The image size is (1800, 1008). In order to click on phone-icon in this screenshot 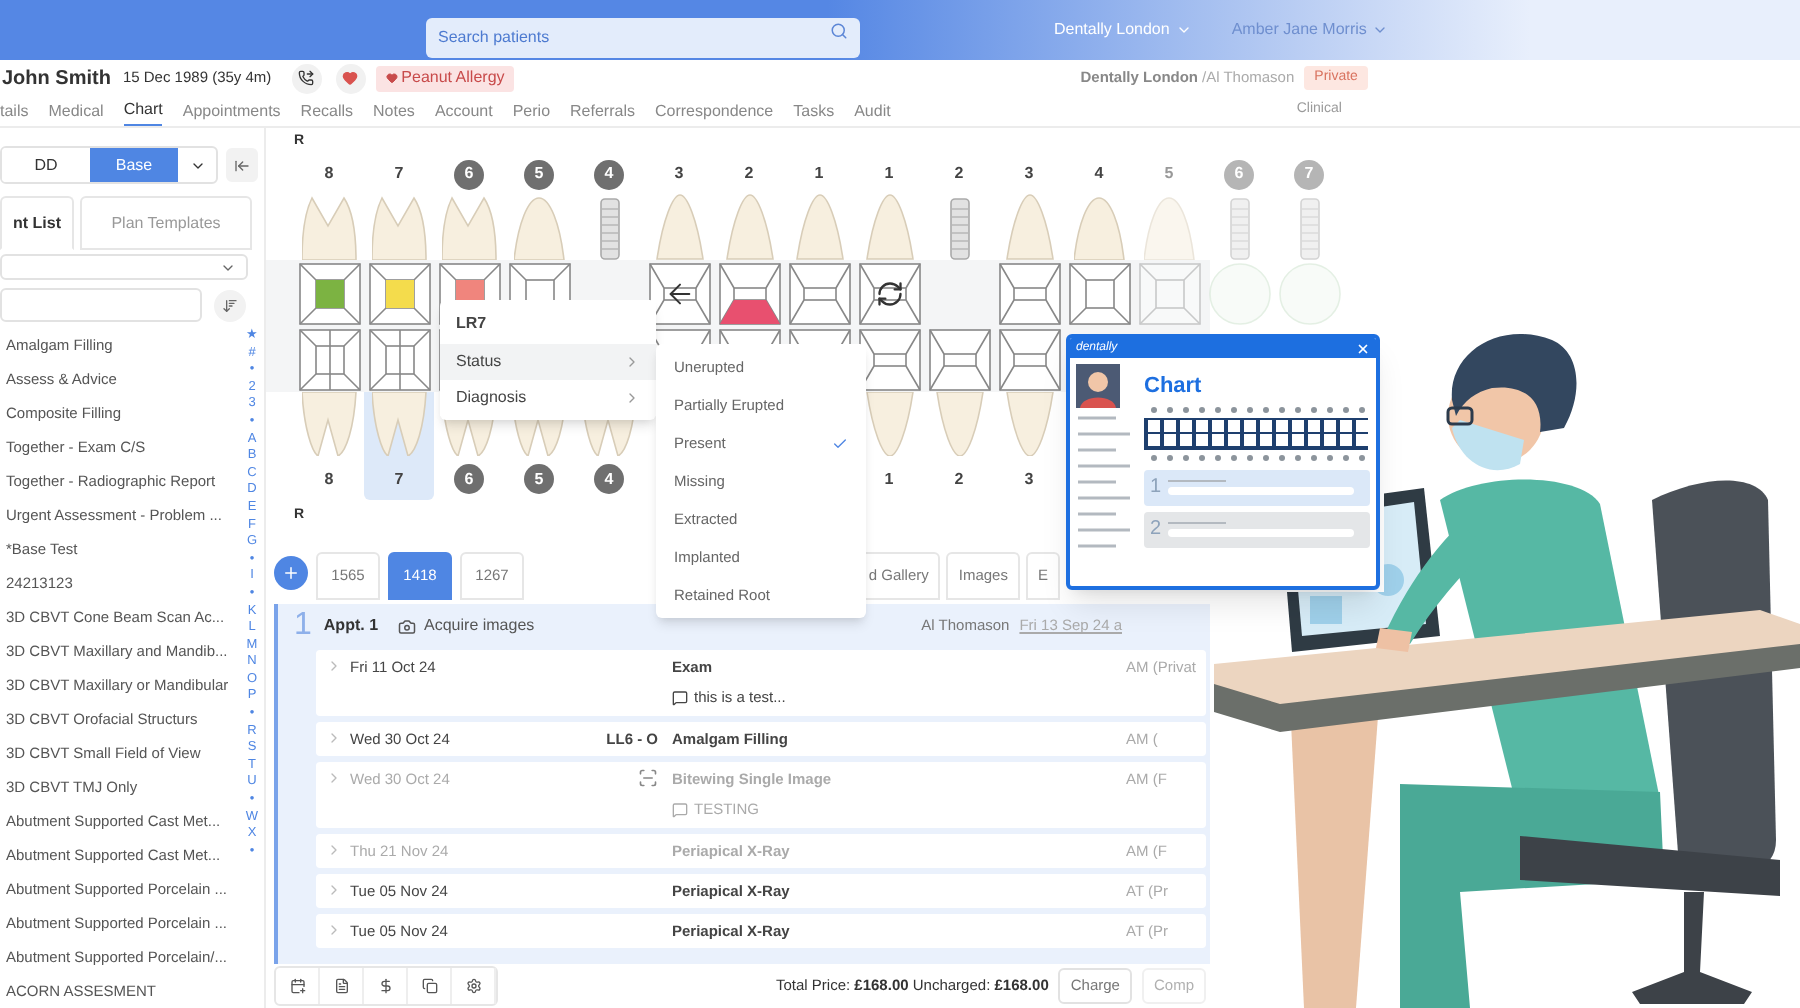, I will do `click(306, 78)`.